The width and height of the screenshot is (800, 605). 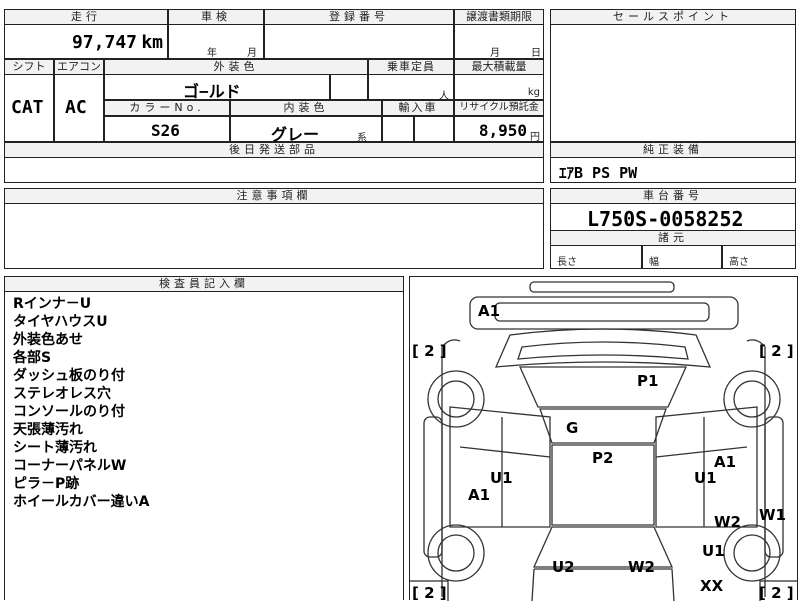 I want to click on inspector-note: 外装色あせ, so click(x=48, y=340).